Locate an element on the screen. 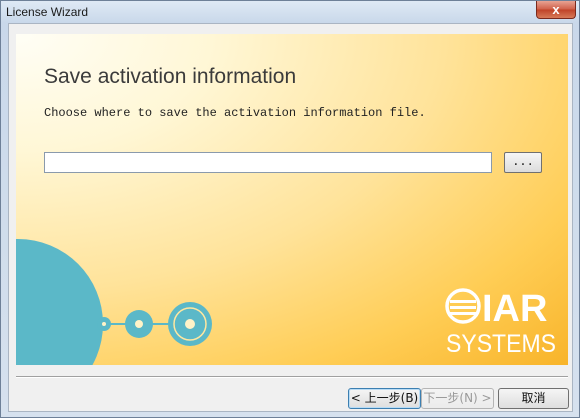  logo-subtitle: SYSTEMS is located at coordinates (501, 344).